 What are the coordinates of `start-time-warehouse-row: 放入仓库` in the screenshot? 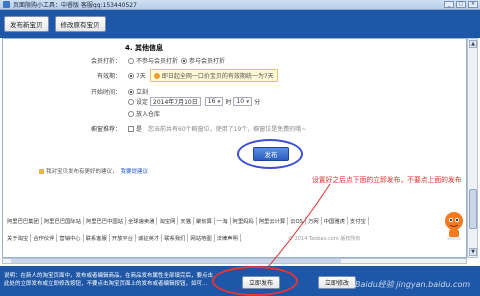 It's located at (142, 113).